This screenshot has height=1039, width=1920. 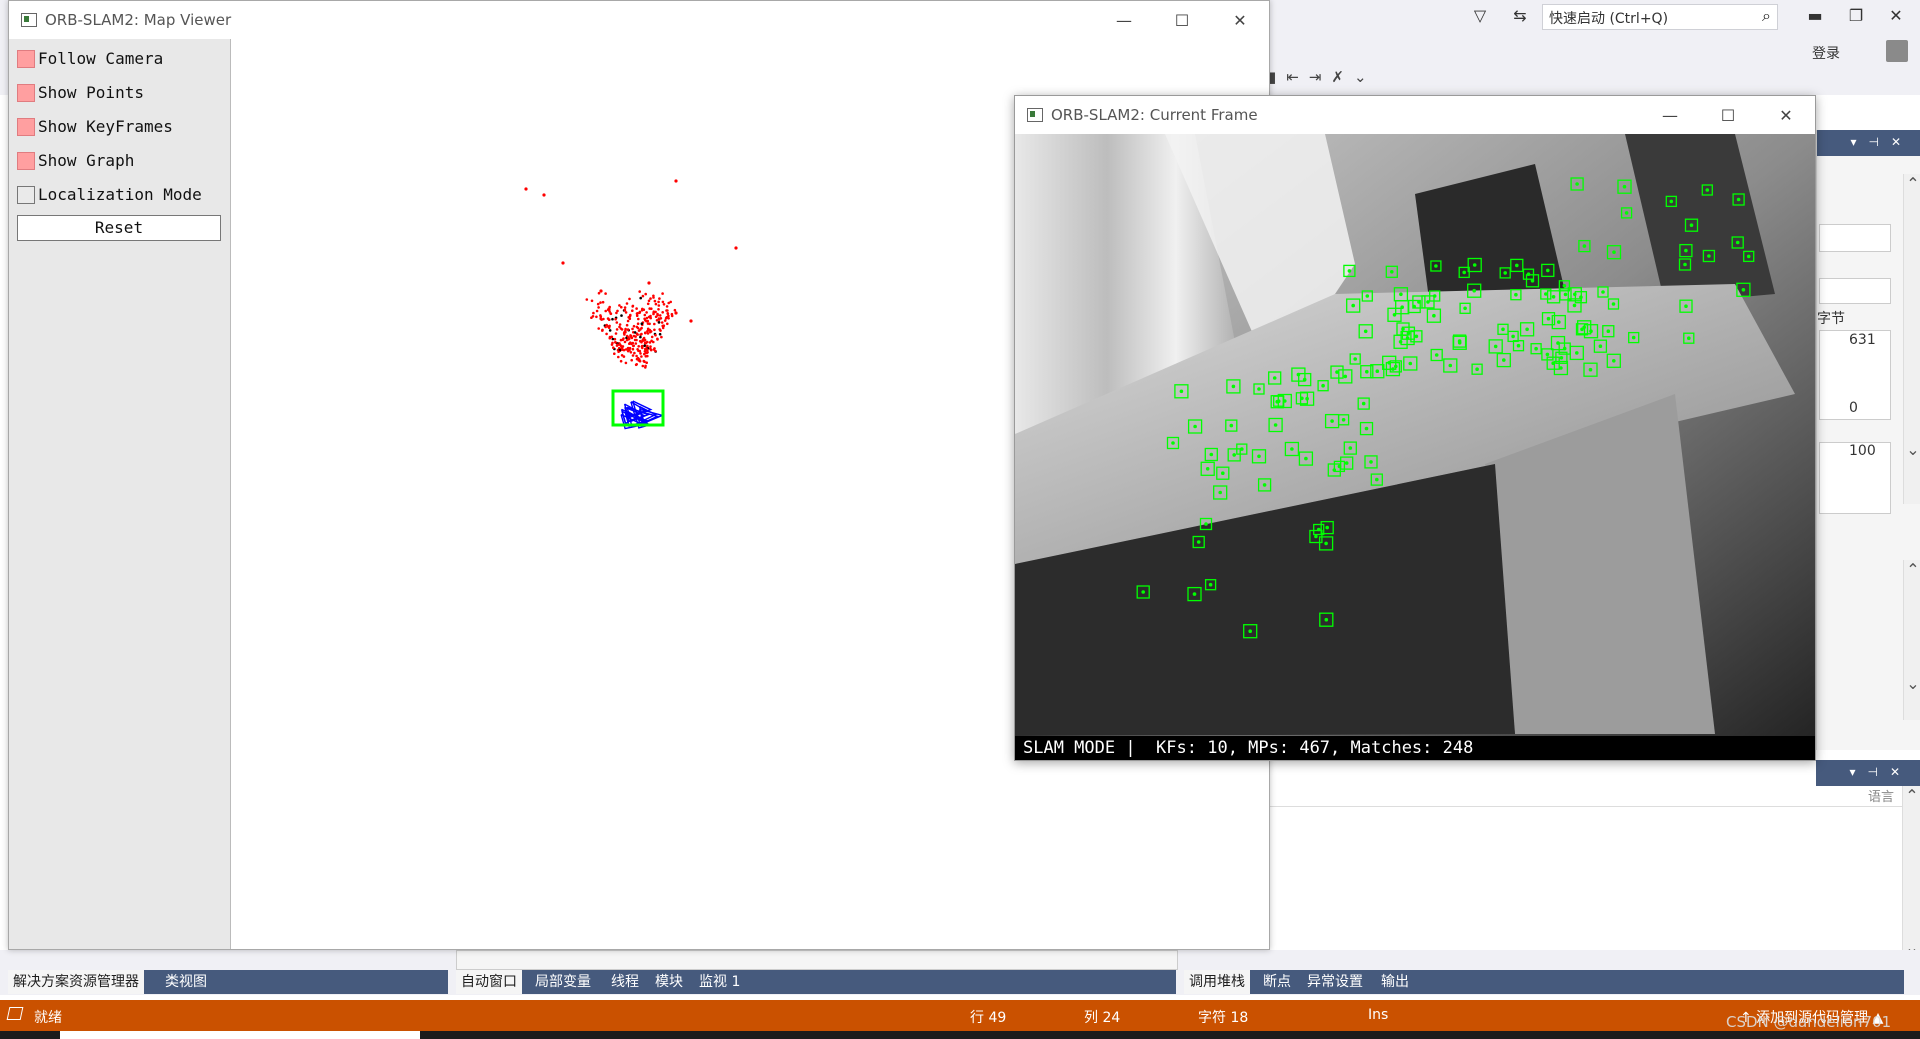 I want to click on status-bar: 就绪 行 49 列 24 字符 18 Ins ↑ 添加到源代码管理 ▲, so click(x=960, y=1015).